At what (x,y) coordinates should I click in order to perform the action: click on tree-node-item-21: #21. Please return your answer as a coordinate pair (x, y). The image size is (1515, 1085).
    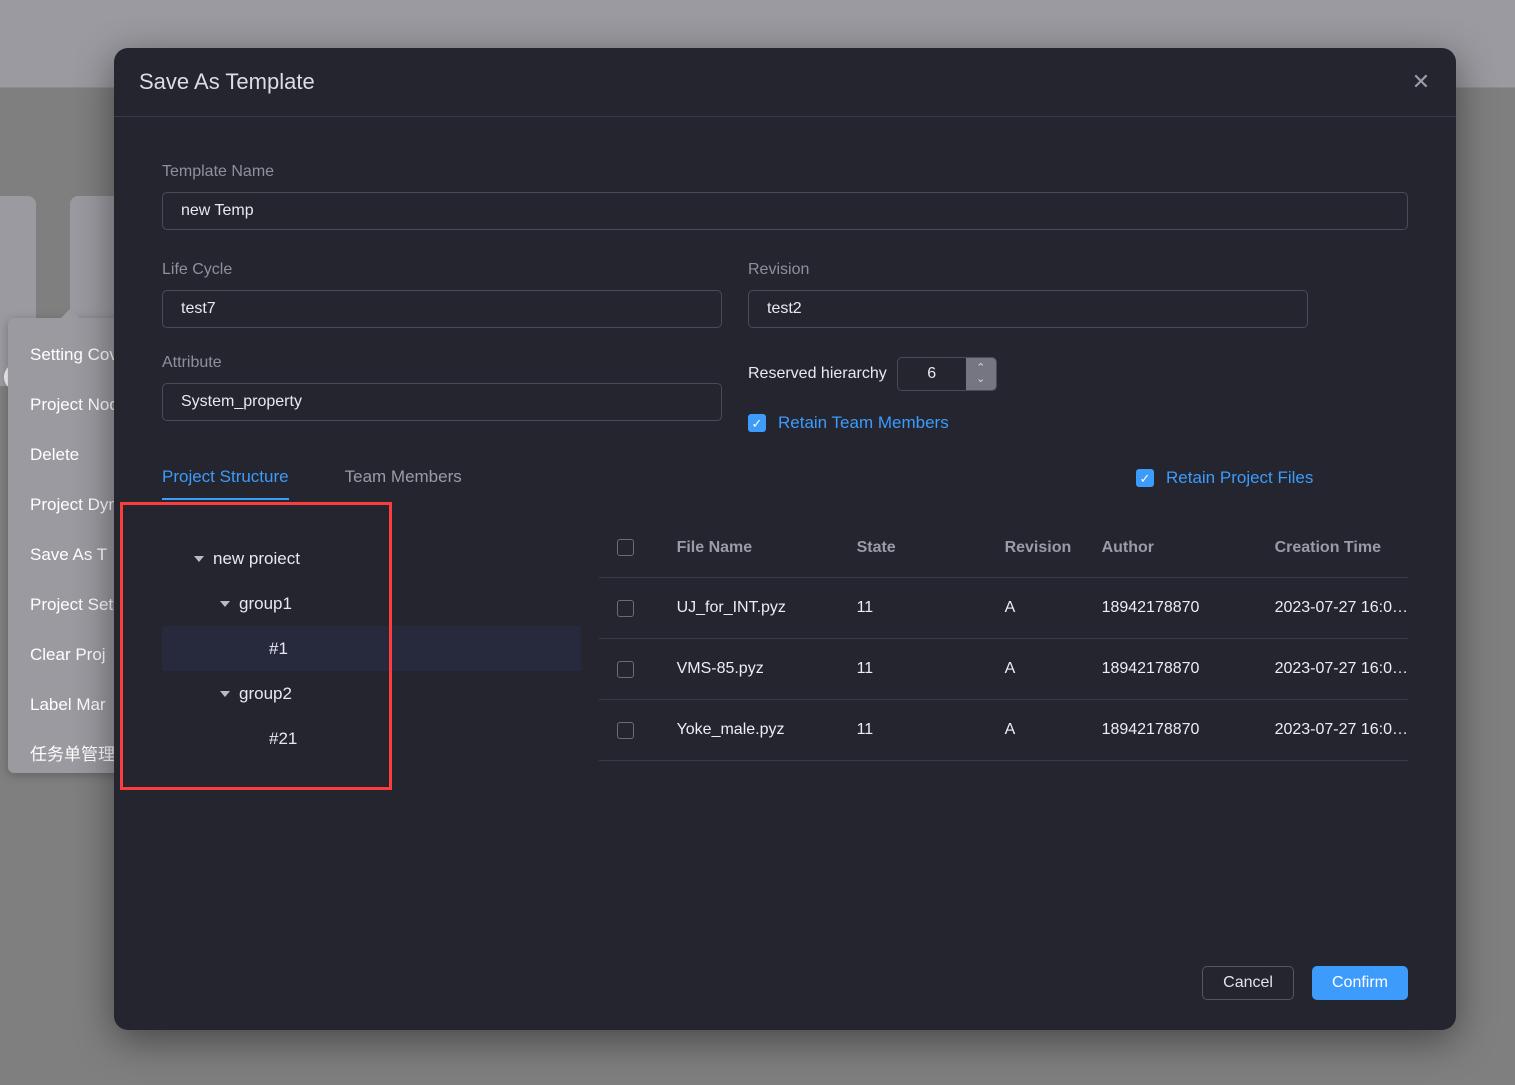
    Looking at the image, I should click on (371, 738).